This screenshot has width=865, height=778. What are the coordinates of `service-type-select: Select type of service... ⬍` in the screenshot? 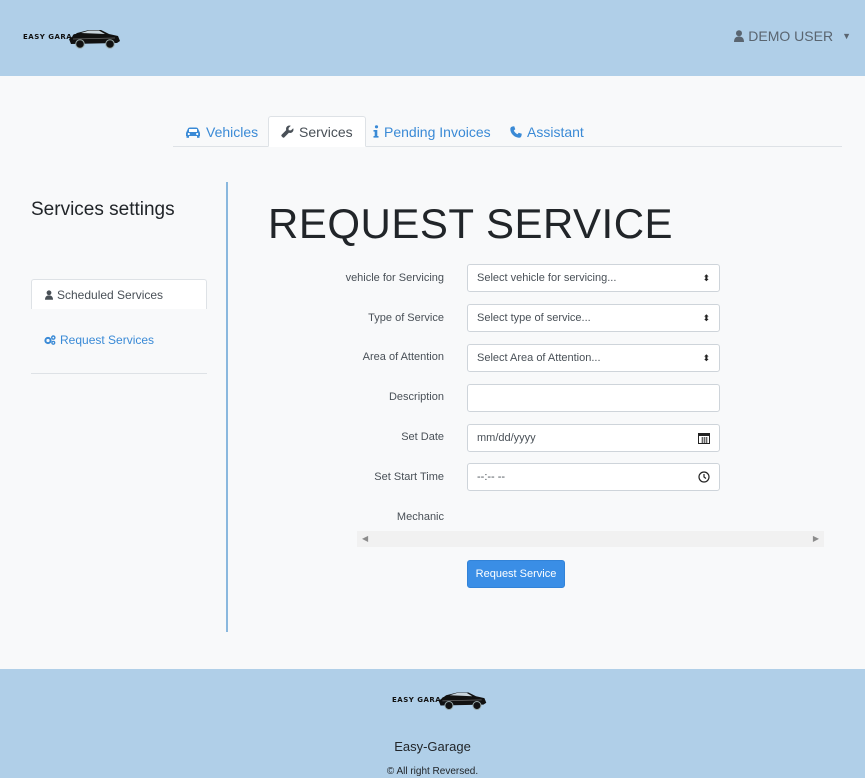 It's located at (593, 318).